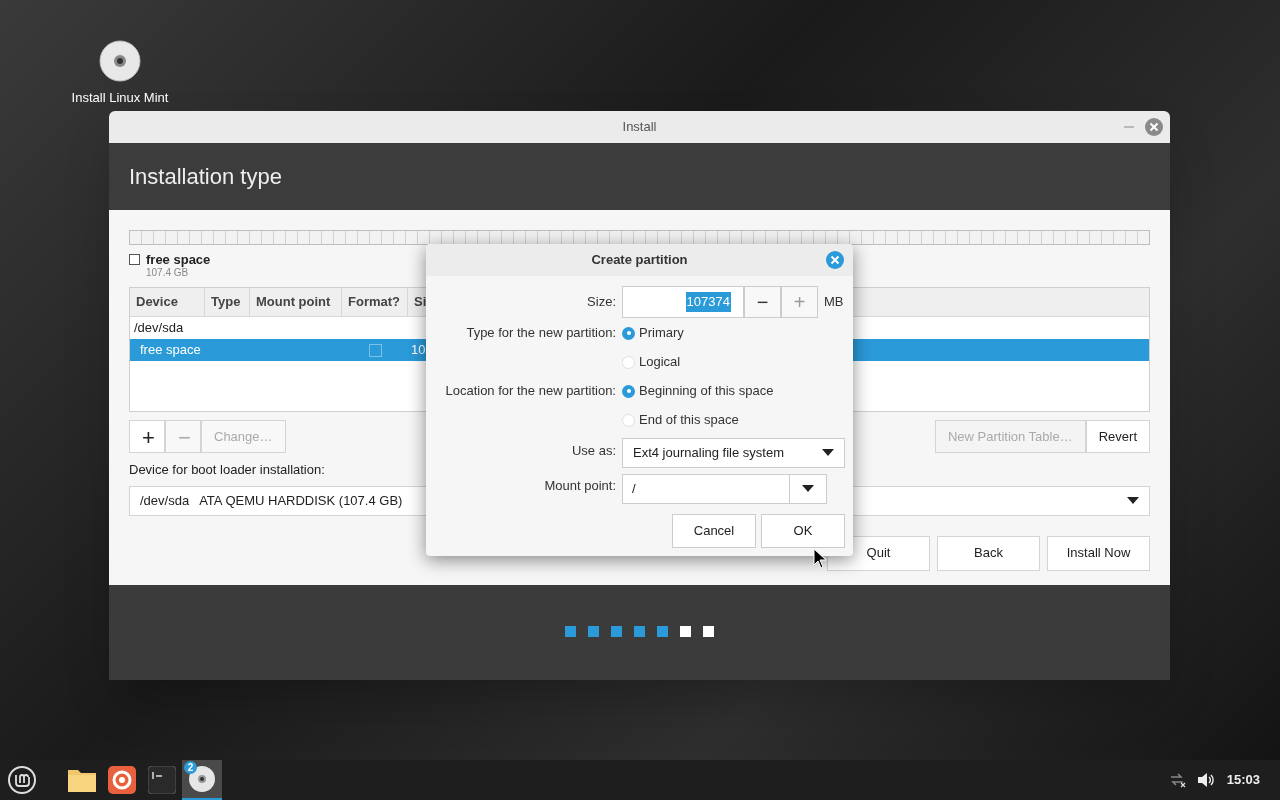 The width and height of the screenshot is (1280, 800). Describe the element at coordinates (601, 302) in the screenshot. I see `field-label: Size:` at that location.